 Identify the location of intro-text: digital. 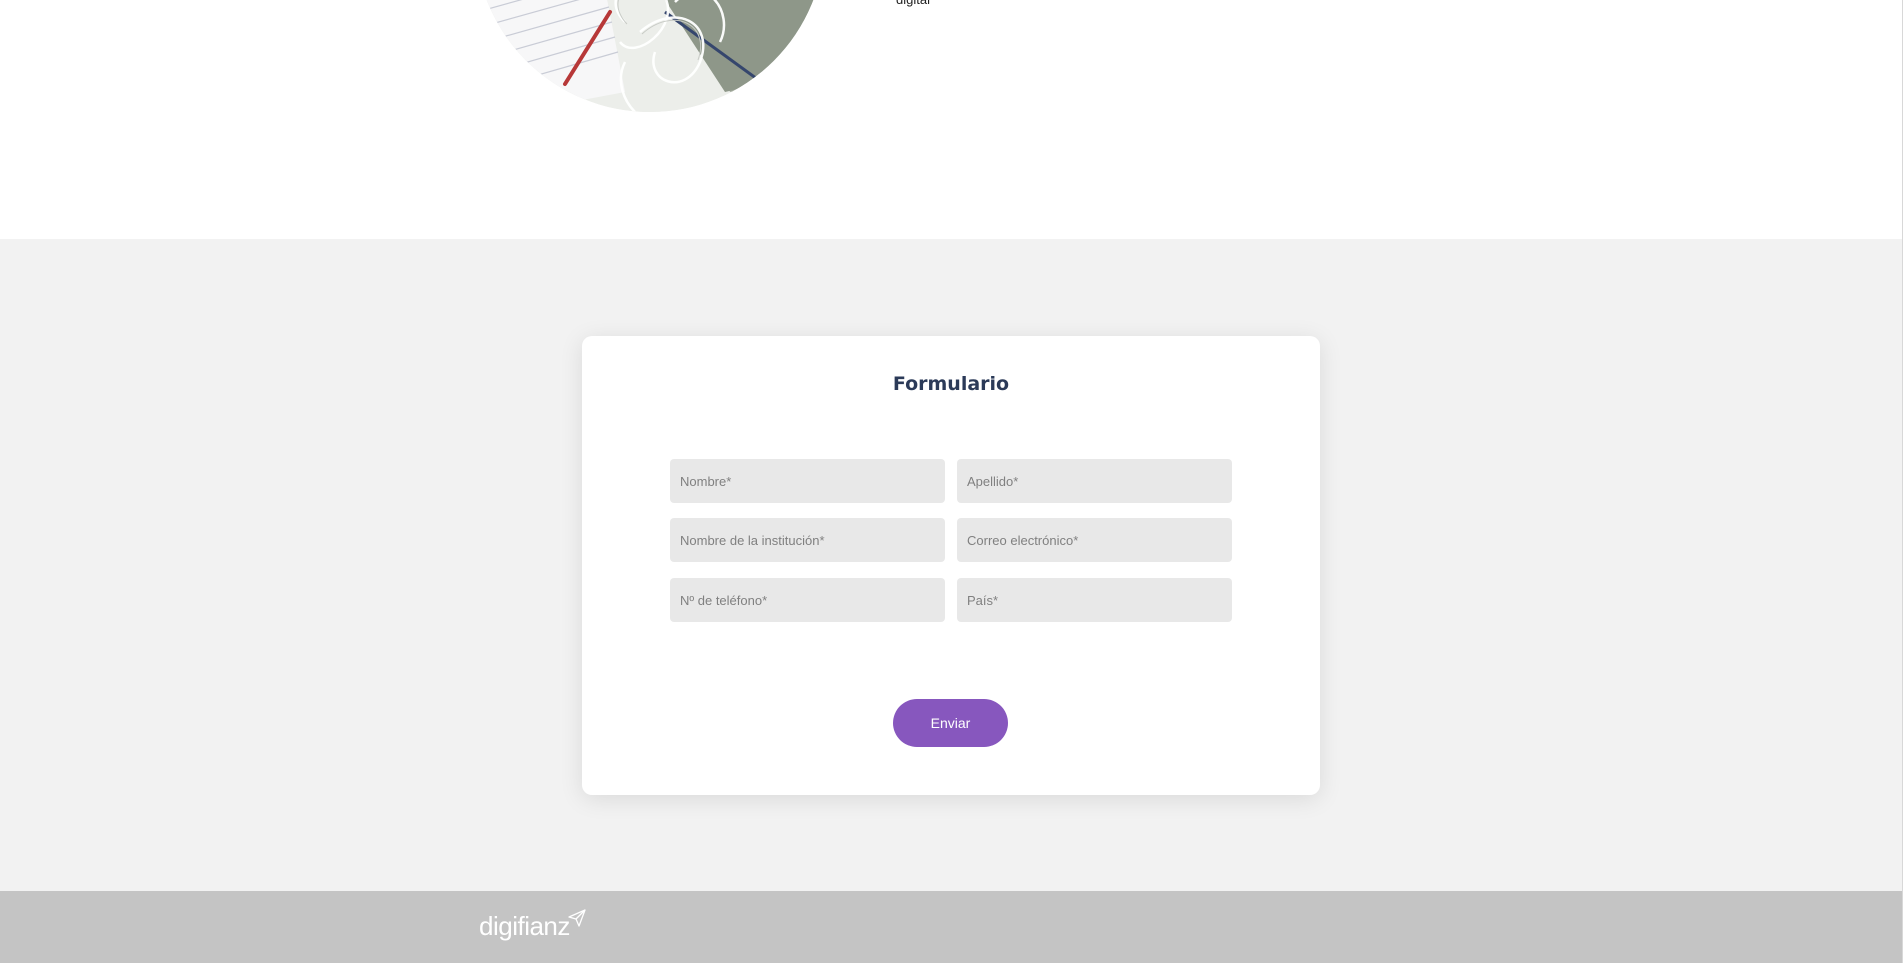
(913, 3).